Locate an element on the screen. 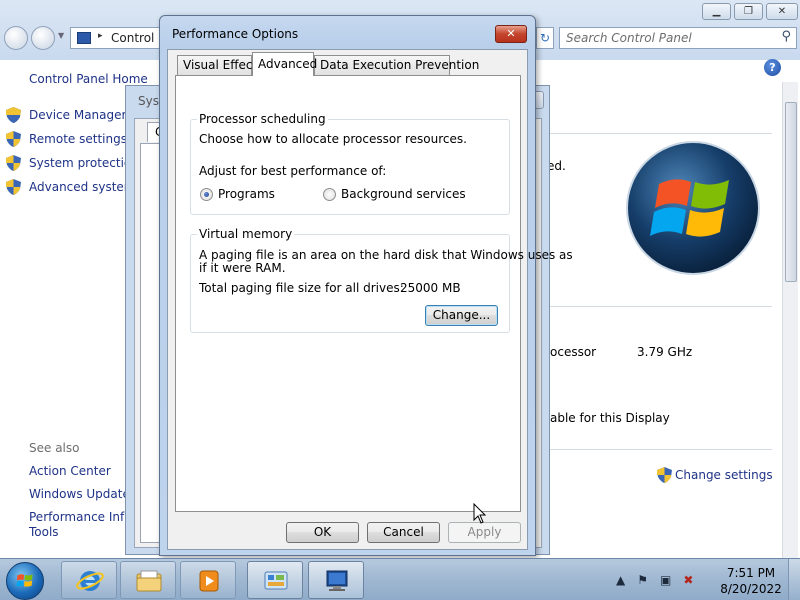 The width and height of the screenshot is (800, 600). see-also-heading: See also is located at coordinates (54, 448).